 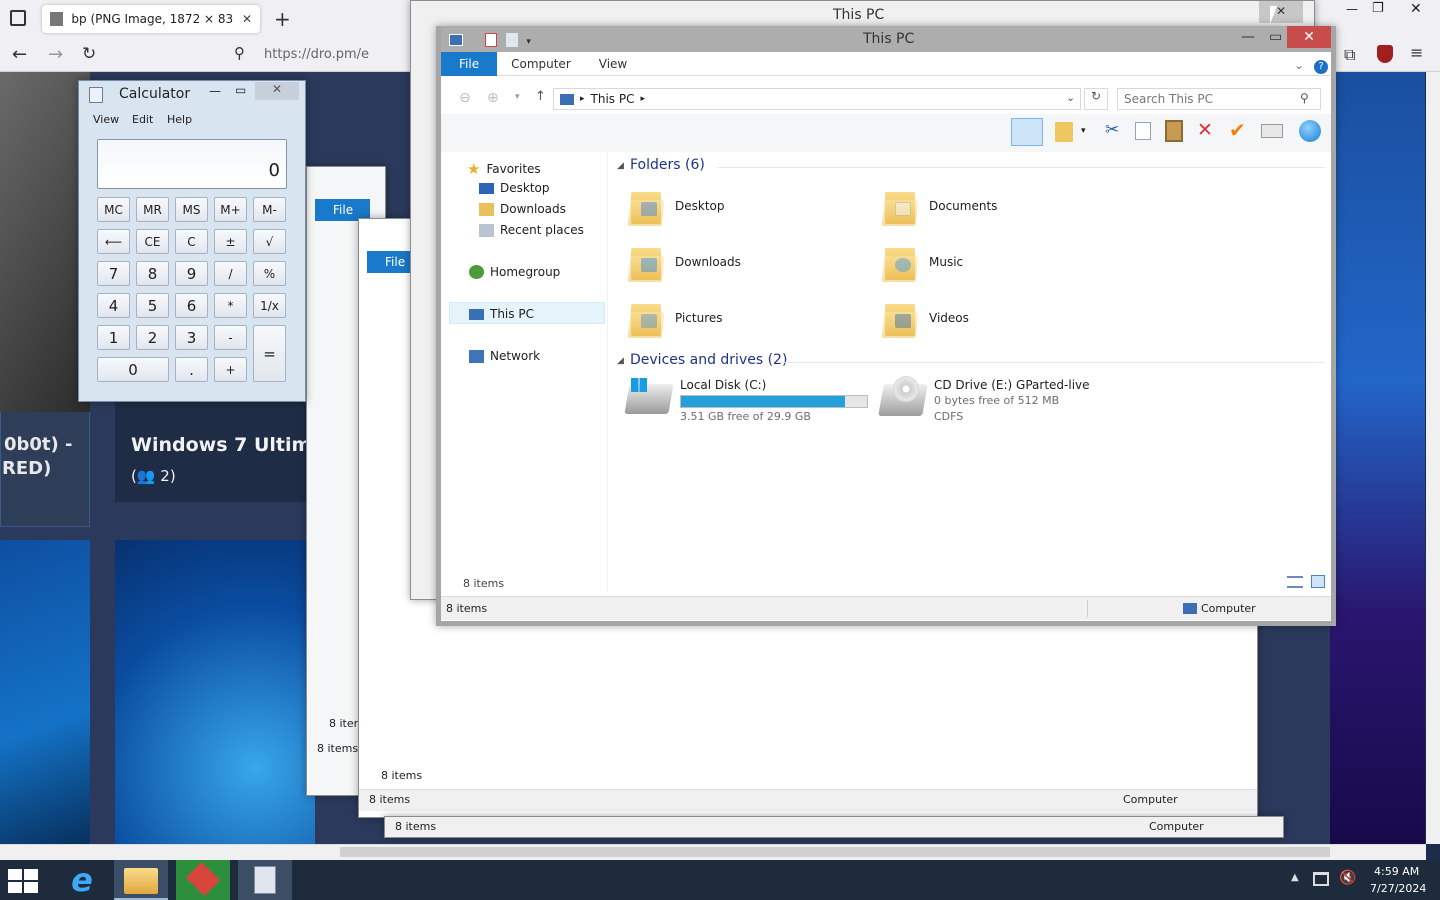 I want to click on large-icons-view-icon, so click(x=1318, y=581).